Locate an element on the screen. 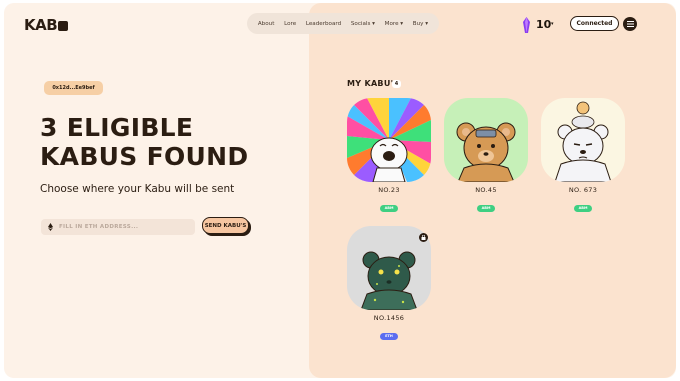  logo-mark-icon is located at coordinates (63, 26).